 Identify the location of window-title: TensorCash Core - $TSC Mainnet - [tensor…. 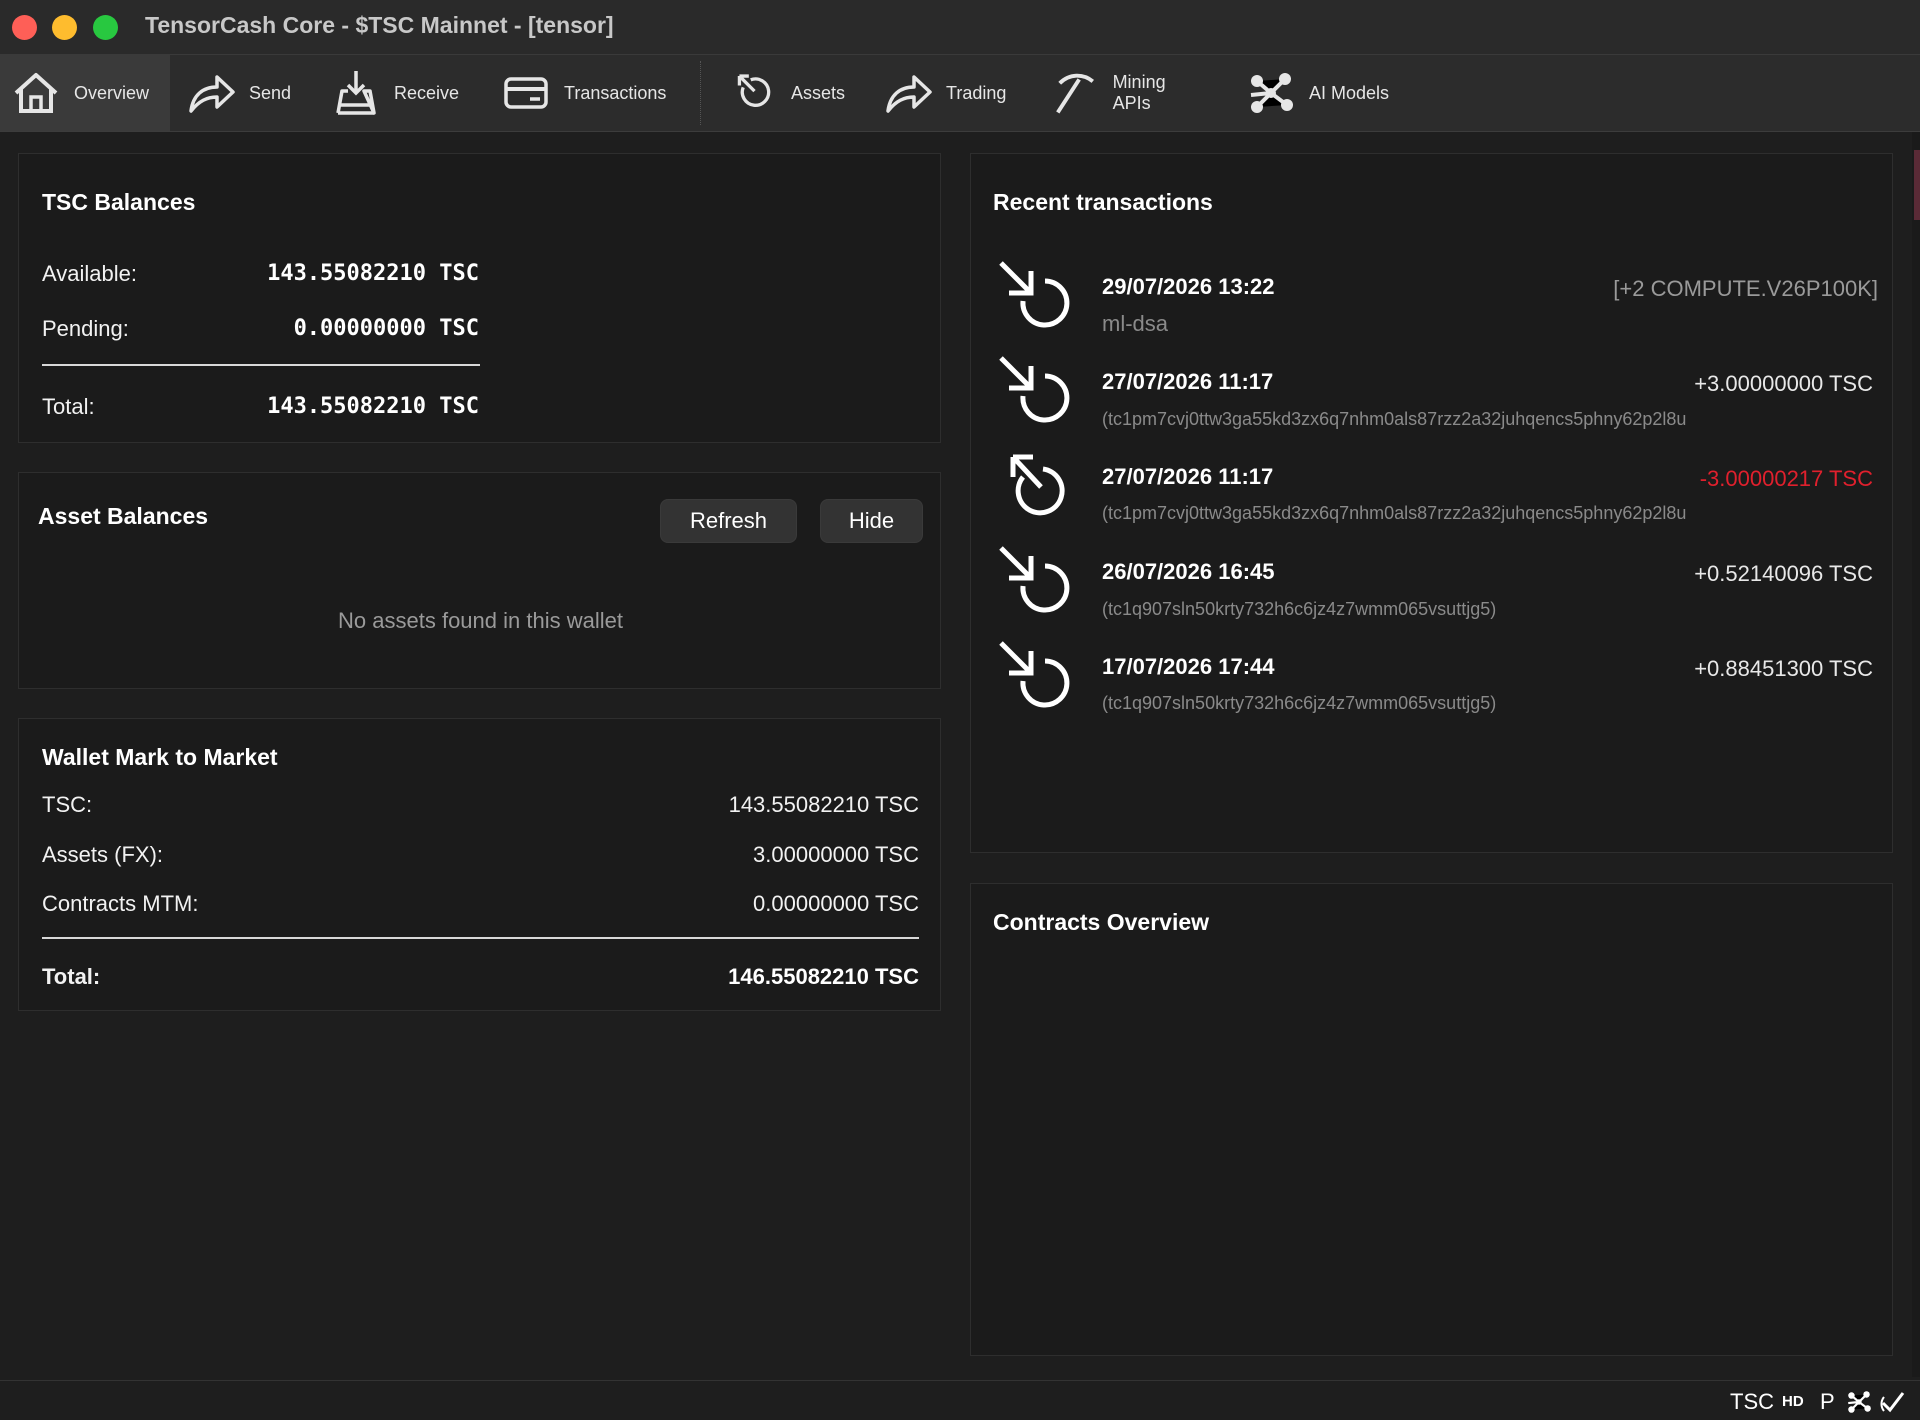
(379, 25).